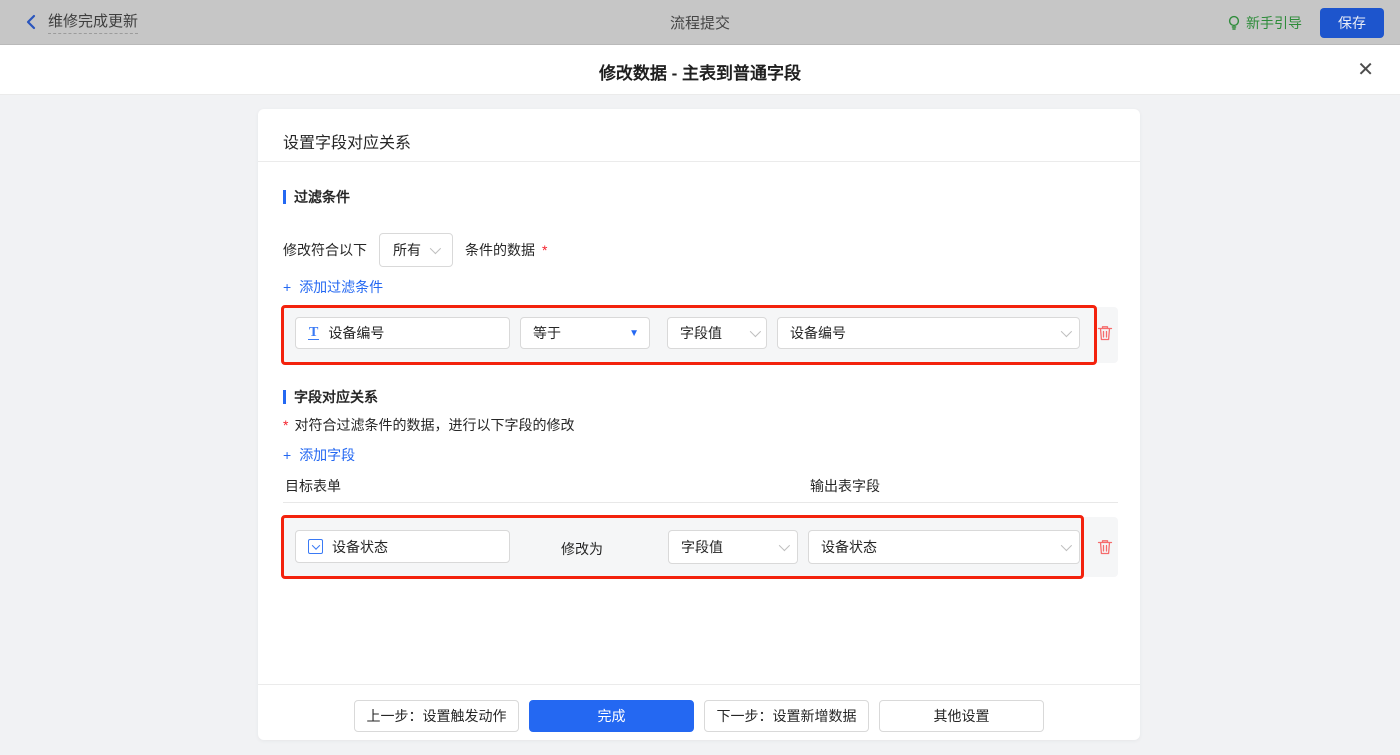  What do you see at coordinates (702, 547) in the screenshot?
I see `mapping-value-type: 字段值` at bounding box center [702, 547].